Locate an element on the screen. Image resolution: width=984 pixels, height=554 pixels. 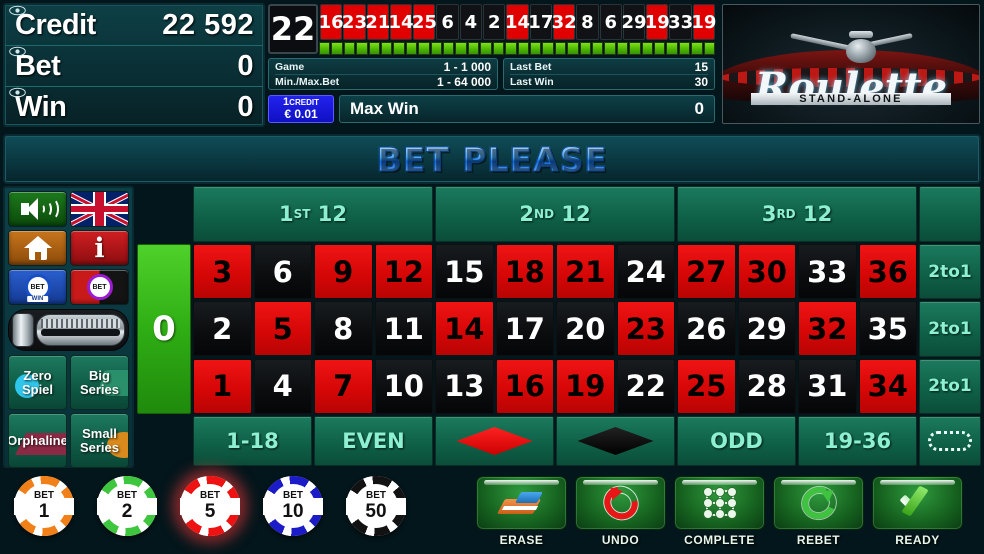
number-cell-23: 23 is located at coordinates (645, 329).